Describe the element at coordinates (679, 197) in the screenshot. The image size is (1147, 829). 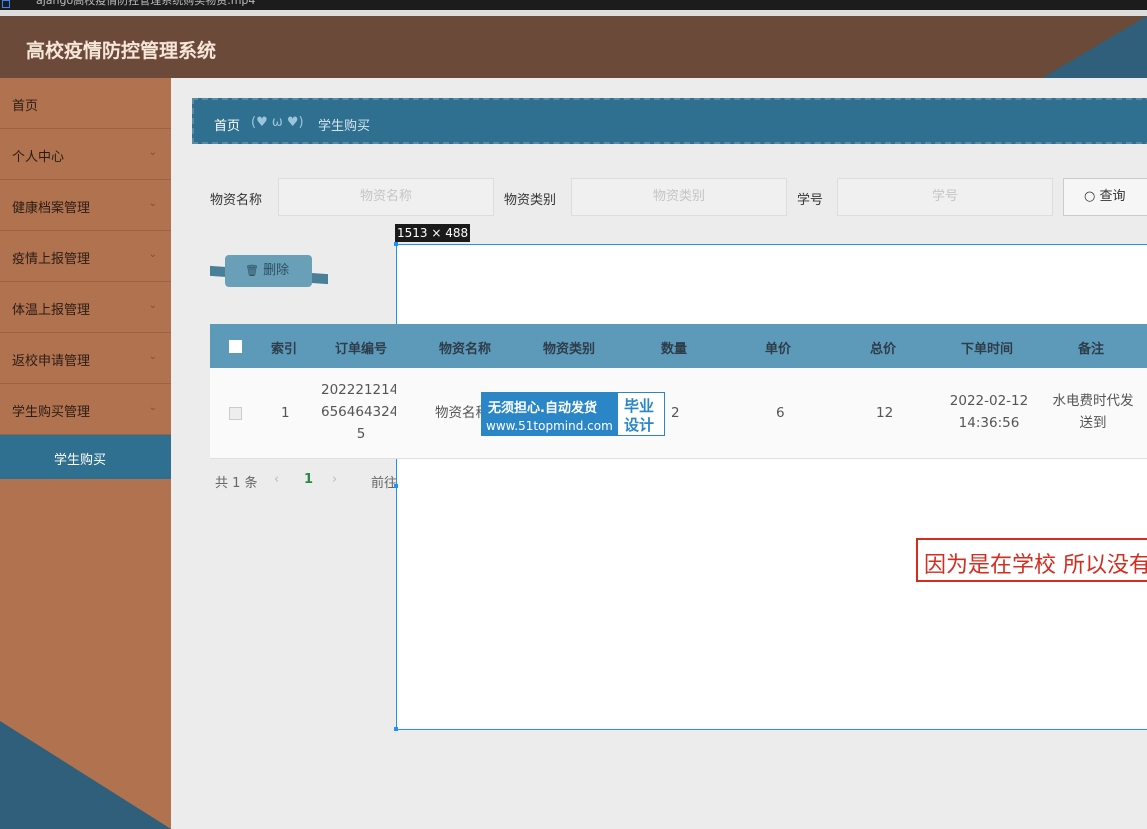
I see `material-category-input: 物资类别` at that location.